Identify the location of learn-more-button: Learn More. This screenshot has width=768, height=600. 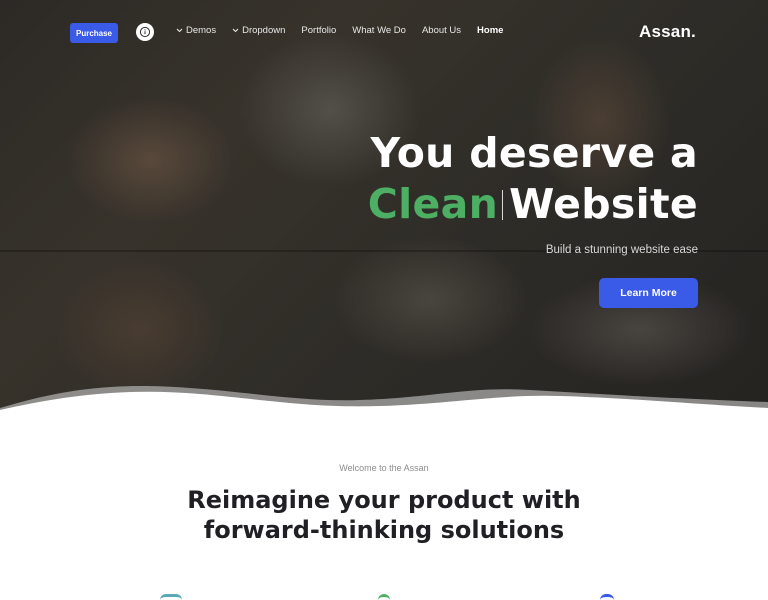
(648, 293).